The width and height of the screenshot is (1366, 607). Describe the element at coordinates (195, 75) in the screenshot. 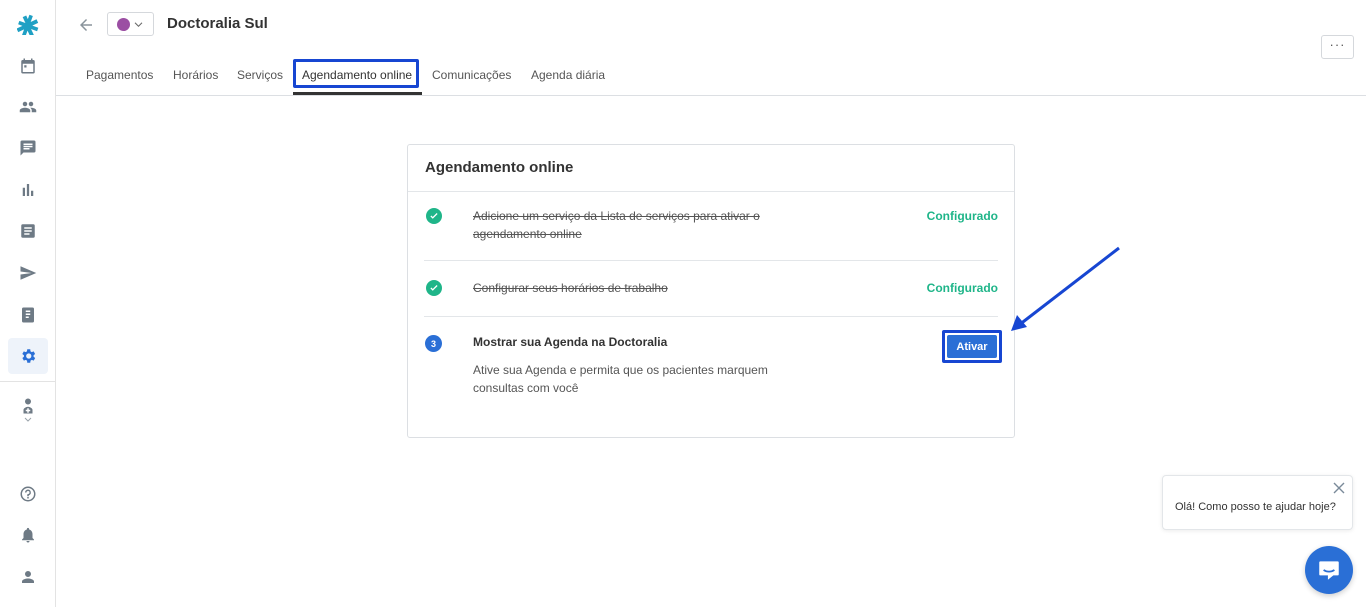

I see `tab-horarios: Horários` at that location.